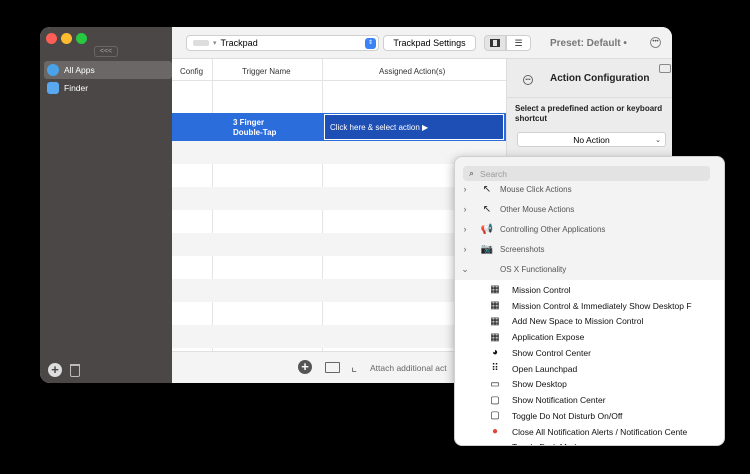  What do you see at coordinates (66, 38) in the screenshot?
I see `minimize-window-button` at bounding box center [66, 38].